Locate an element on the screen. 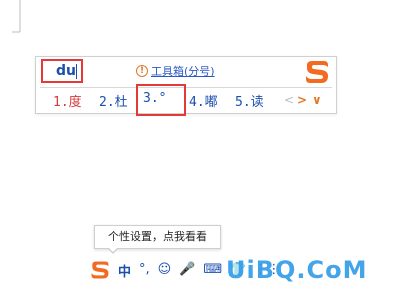 The image size is (400, 300). text-caret is located at coordinates (76, 71).